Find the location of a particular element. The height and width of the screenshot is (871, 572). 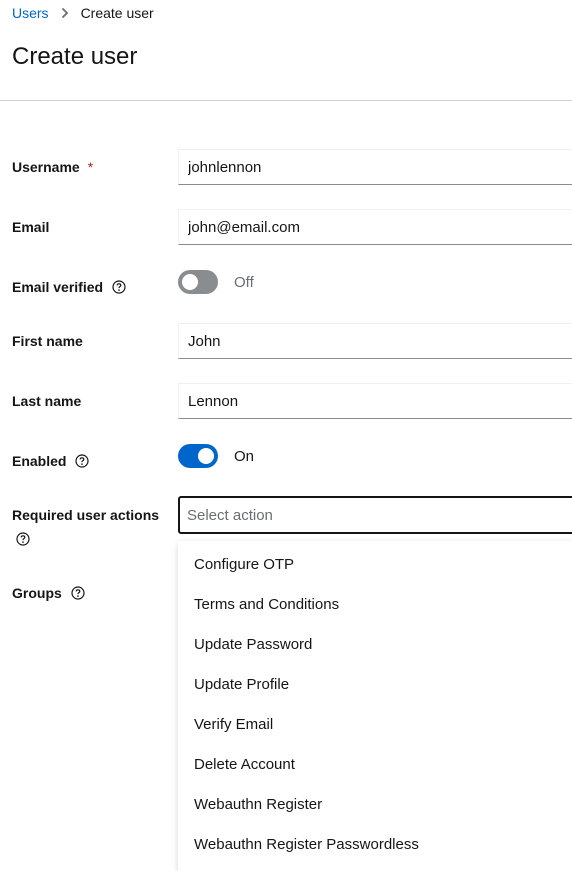

last-name-label: Last name is located at coordinates (46, 401).